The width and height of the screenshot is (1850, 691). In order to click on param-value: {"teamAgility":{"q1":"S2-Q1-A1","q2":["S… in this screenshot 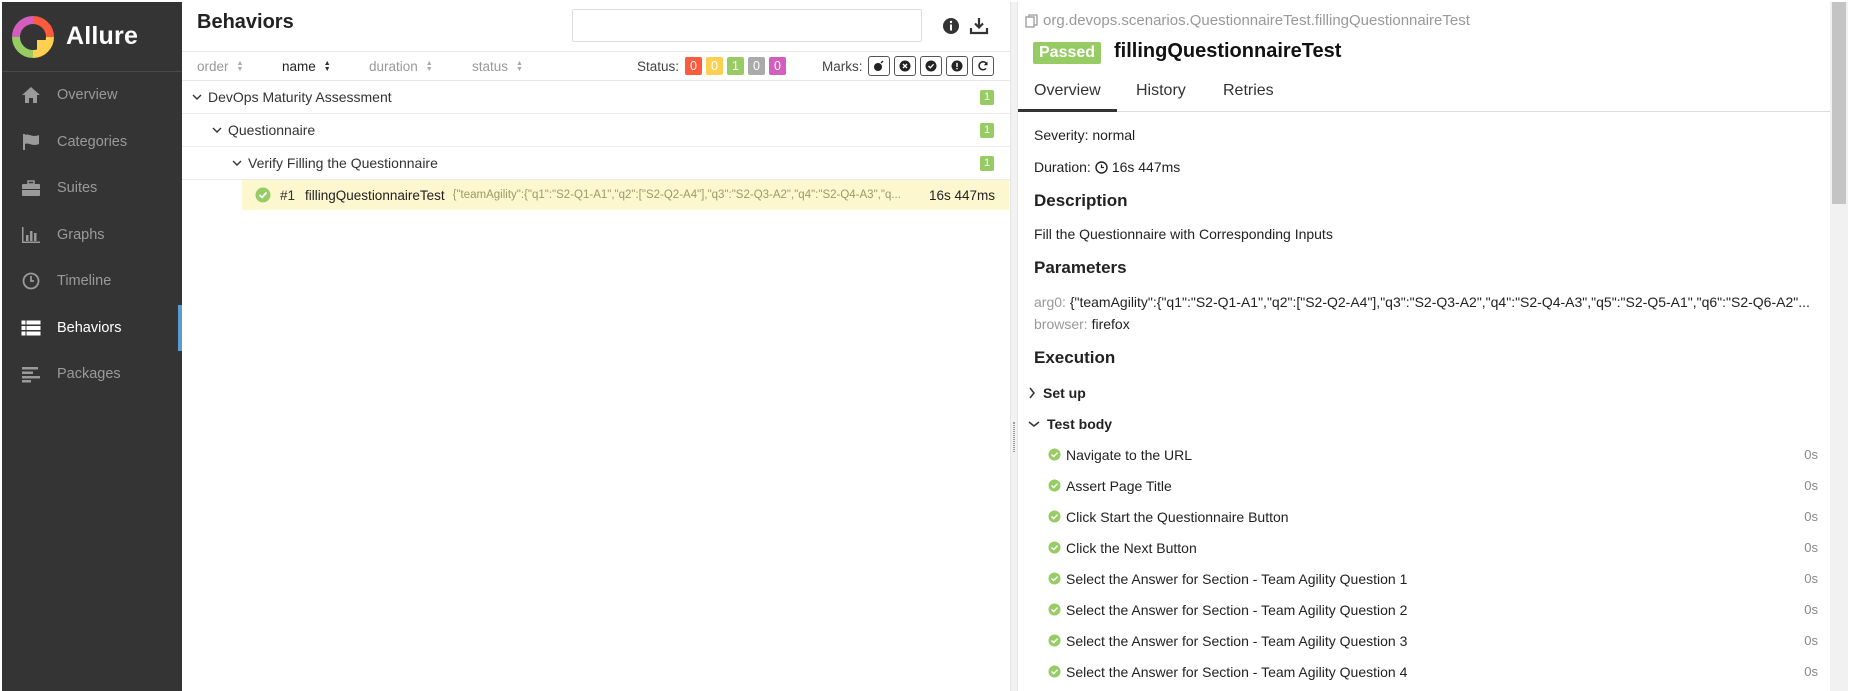, I will do `click(1439, 302)`.